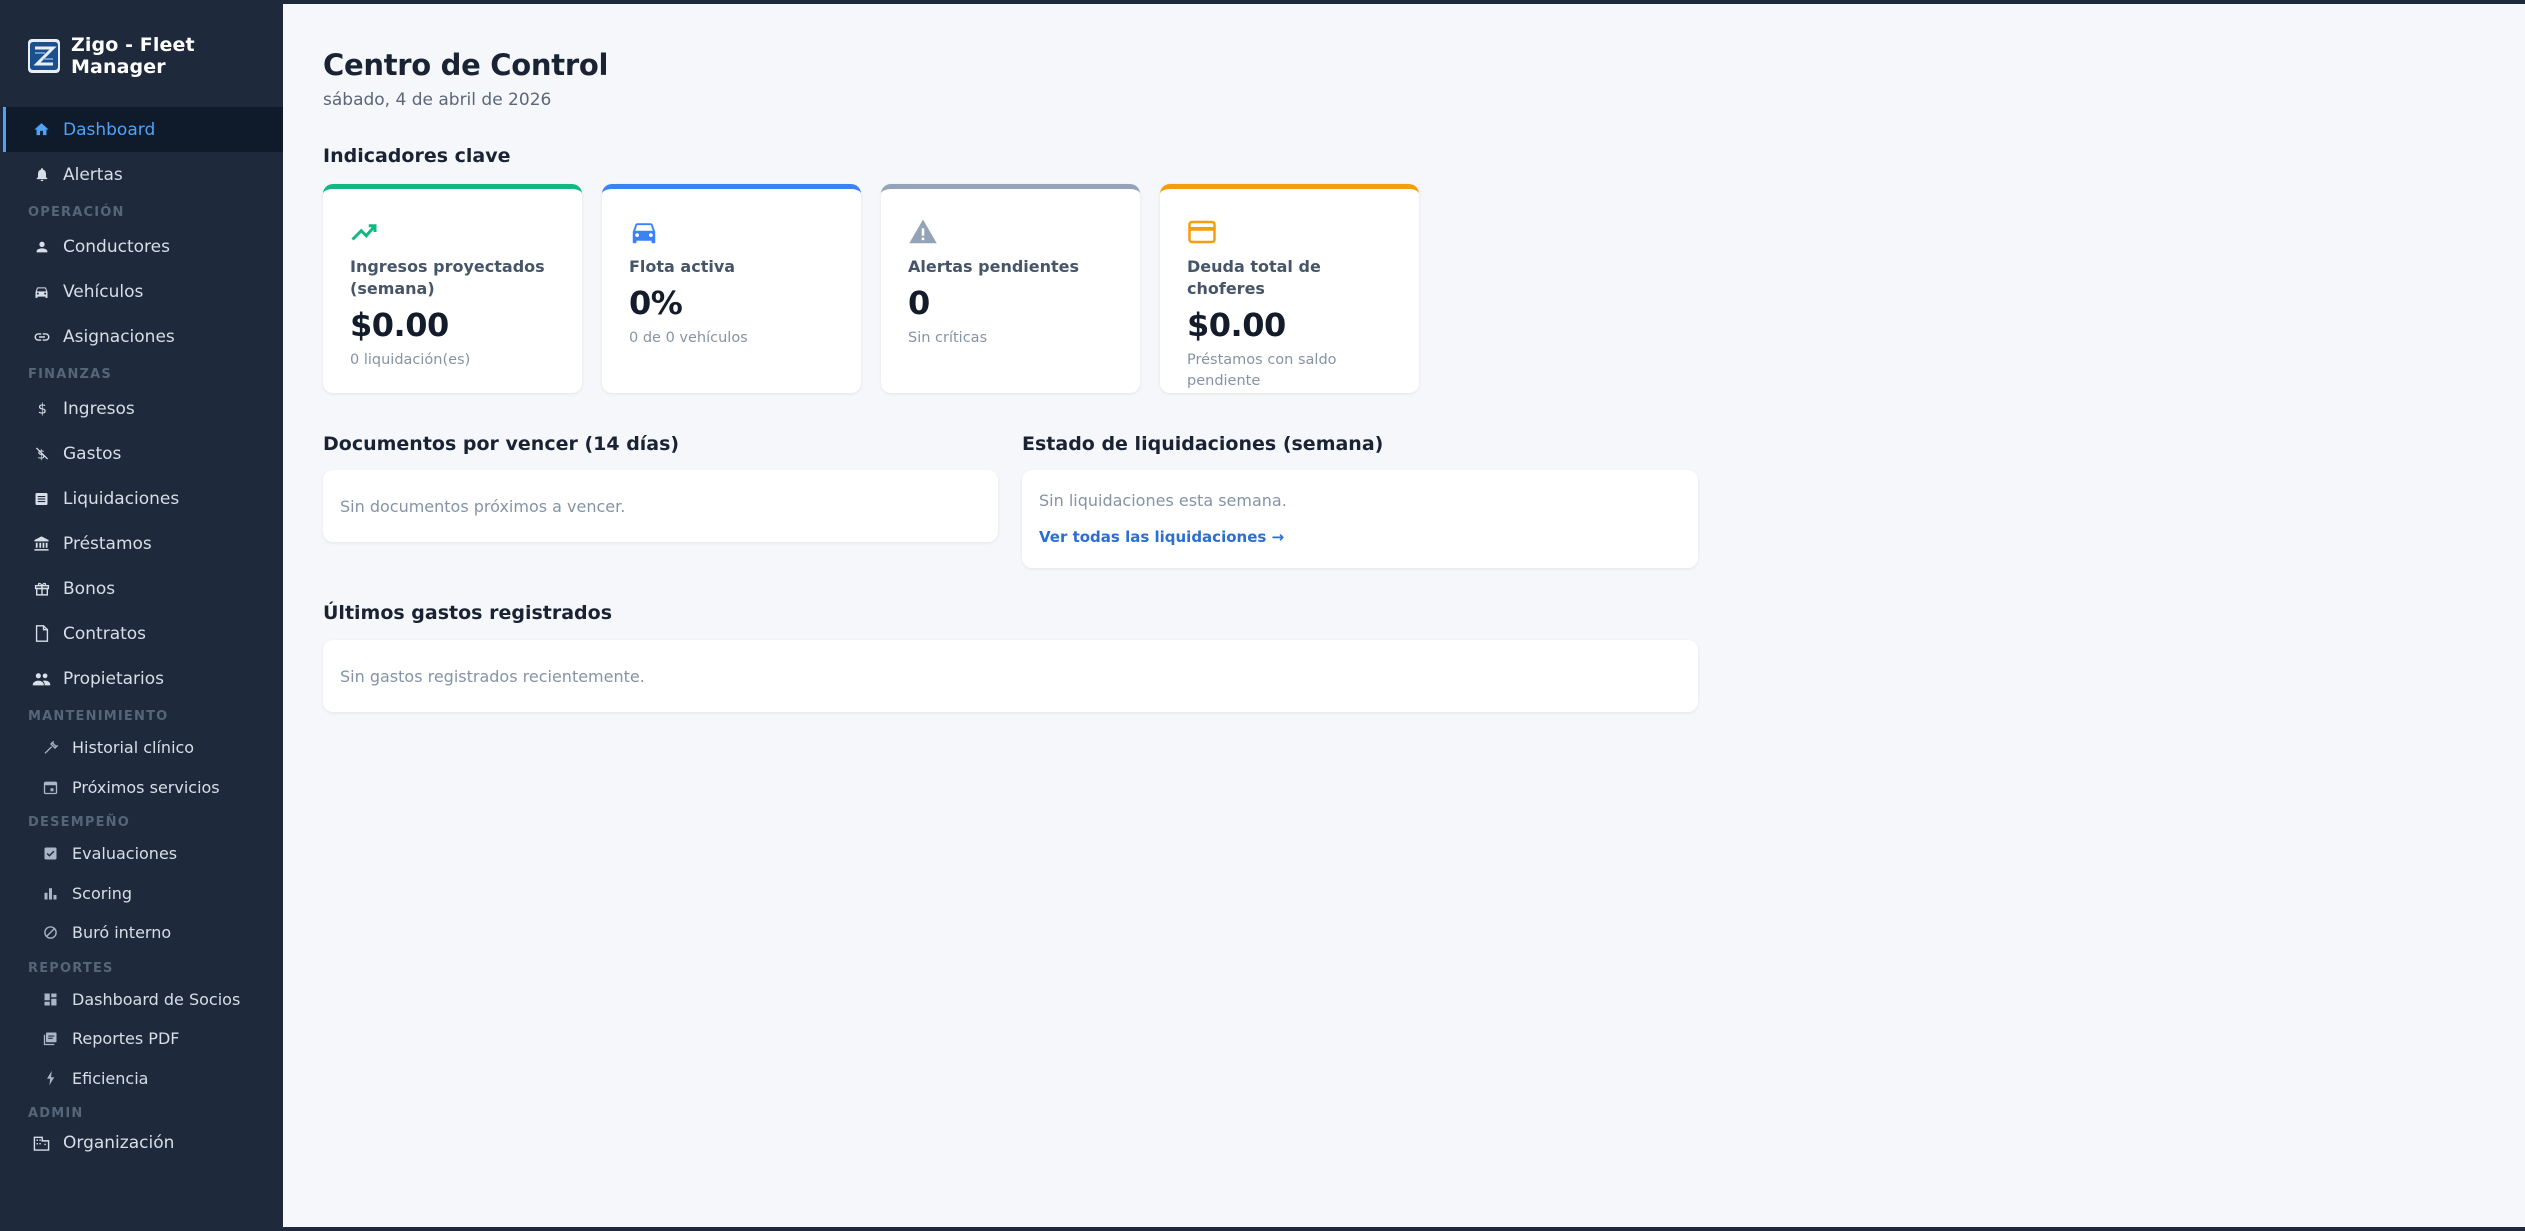  I want to click on sidebar-item-bonos: Bonos, so click(143, 588).